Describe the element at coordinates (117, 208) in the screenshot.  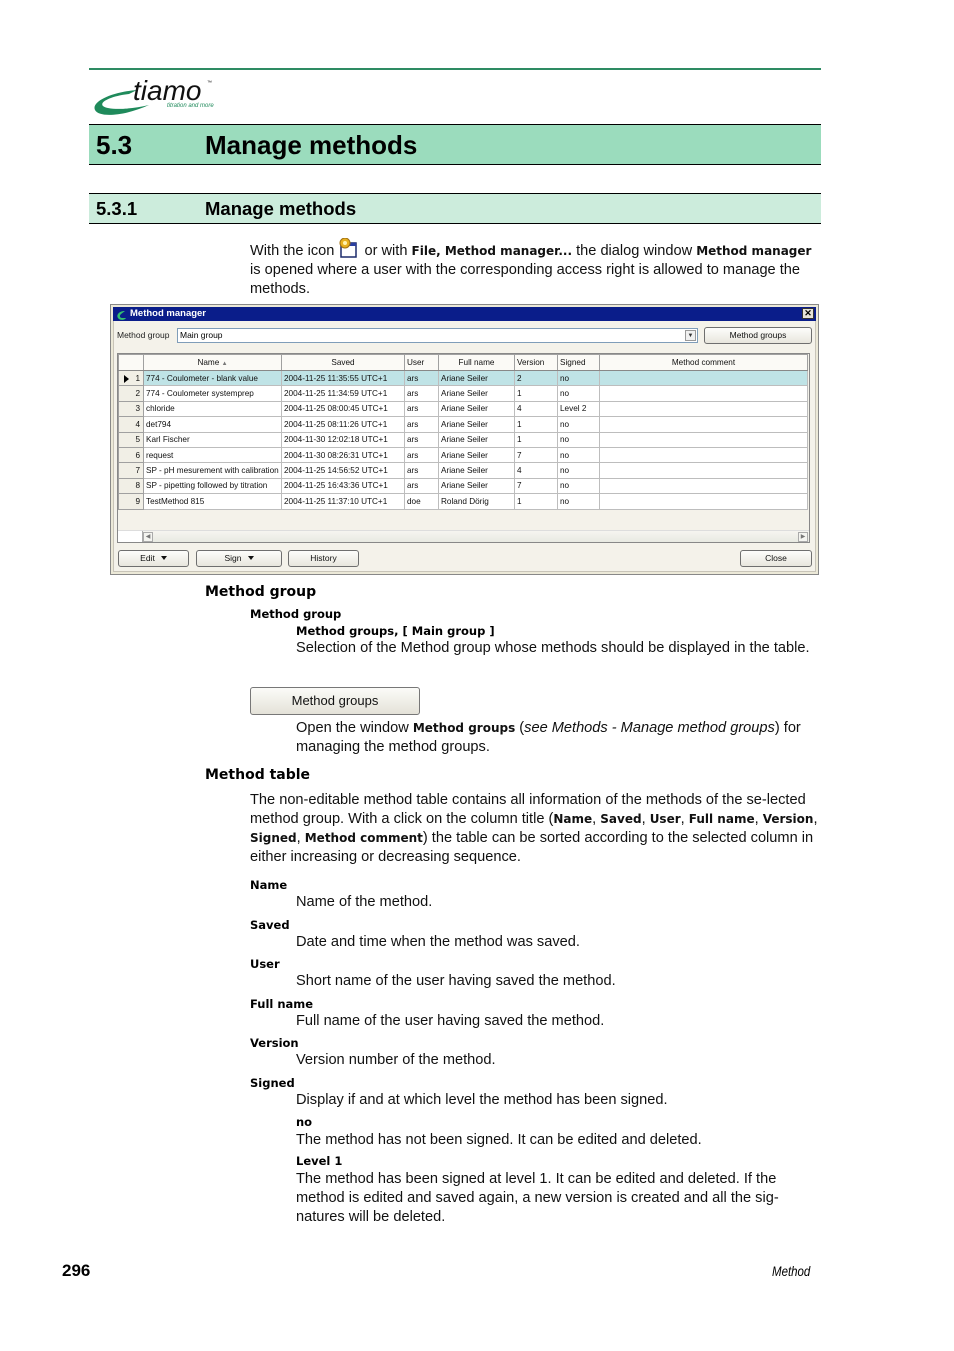
I see `subsection-number: 5.3.1` at that location.